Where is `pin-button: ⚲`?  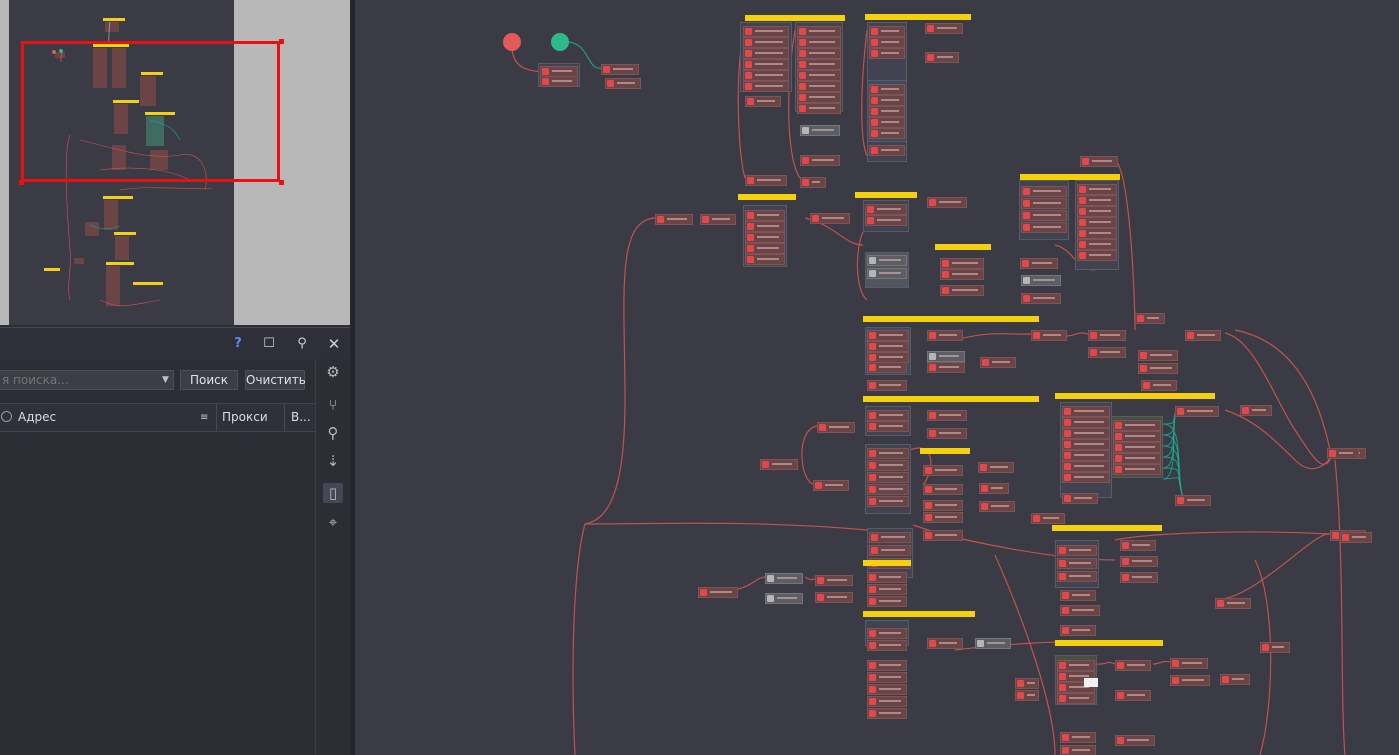 pin-button: ⚲ is located at coordinates (302, 344).